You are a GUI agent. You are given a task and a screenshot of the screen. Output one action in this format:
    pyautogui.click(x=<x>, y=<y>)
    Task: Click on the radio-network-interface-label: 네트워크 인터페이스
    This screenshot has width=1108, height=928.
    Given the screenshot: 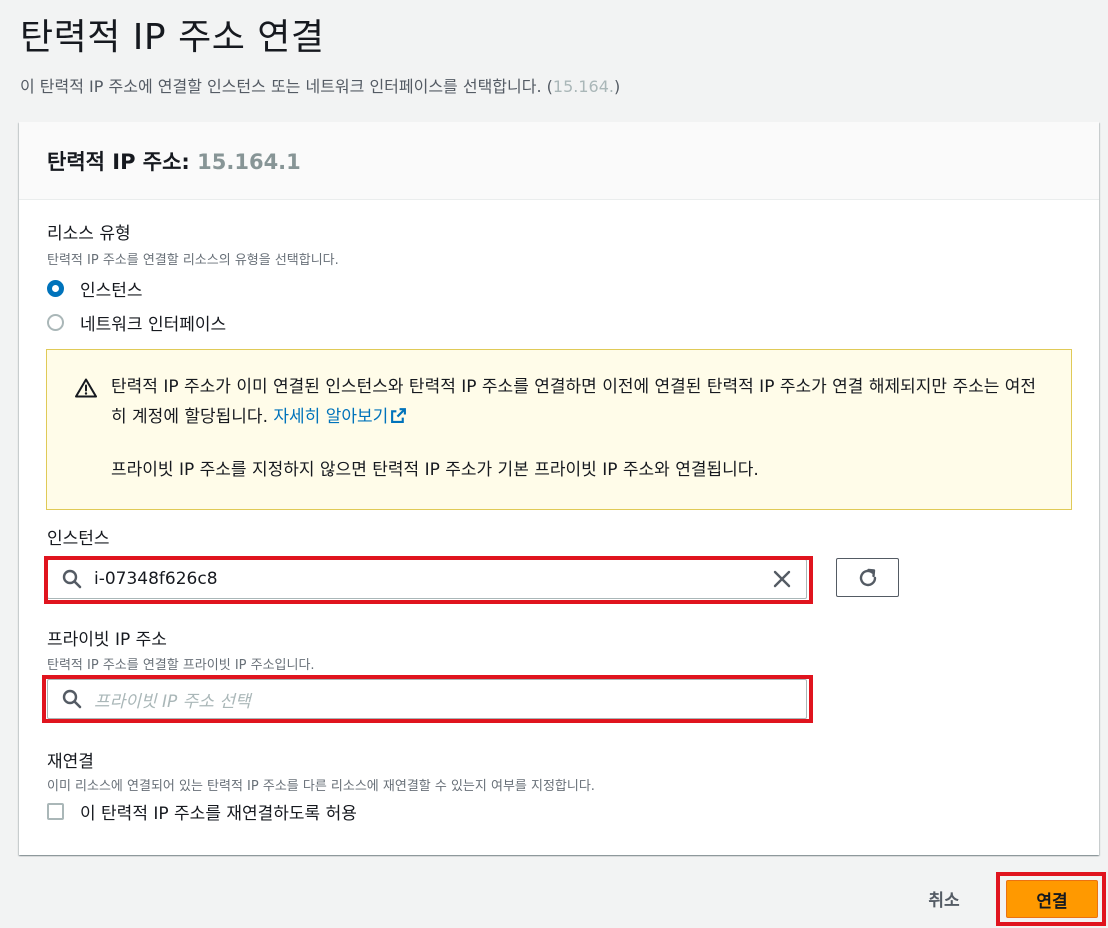 What is the action you would take?
    pyautogui.click(x=153, y=325)
    